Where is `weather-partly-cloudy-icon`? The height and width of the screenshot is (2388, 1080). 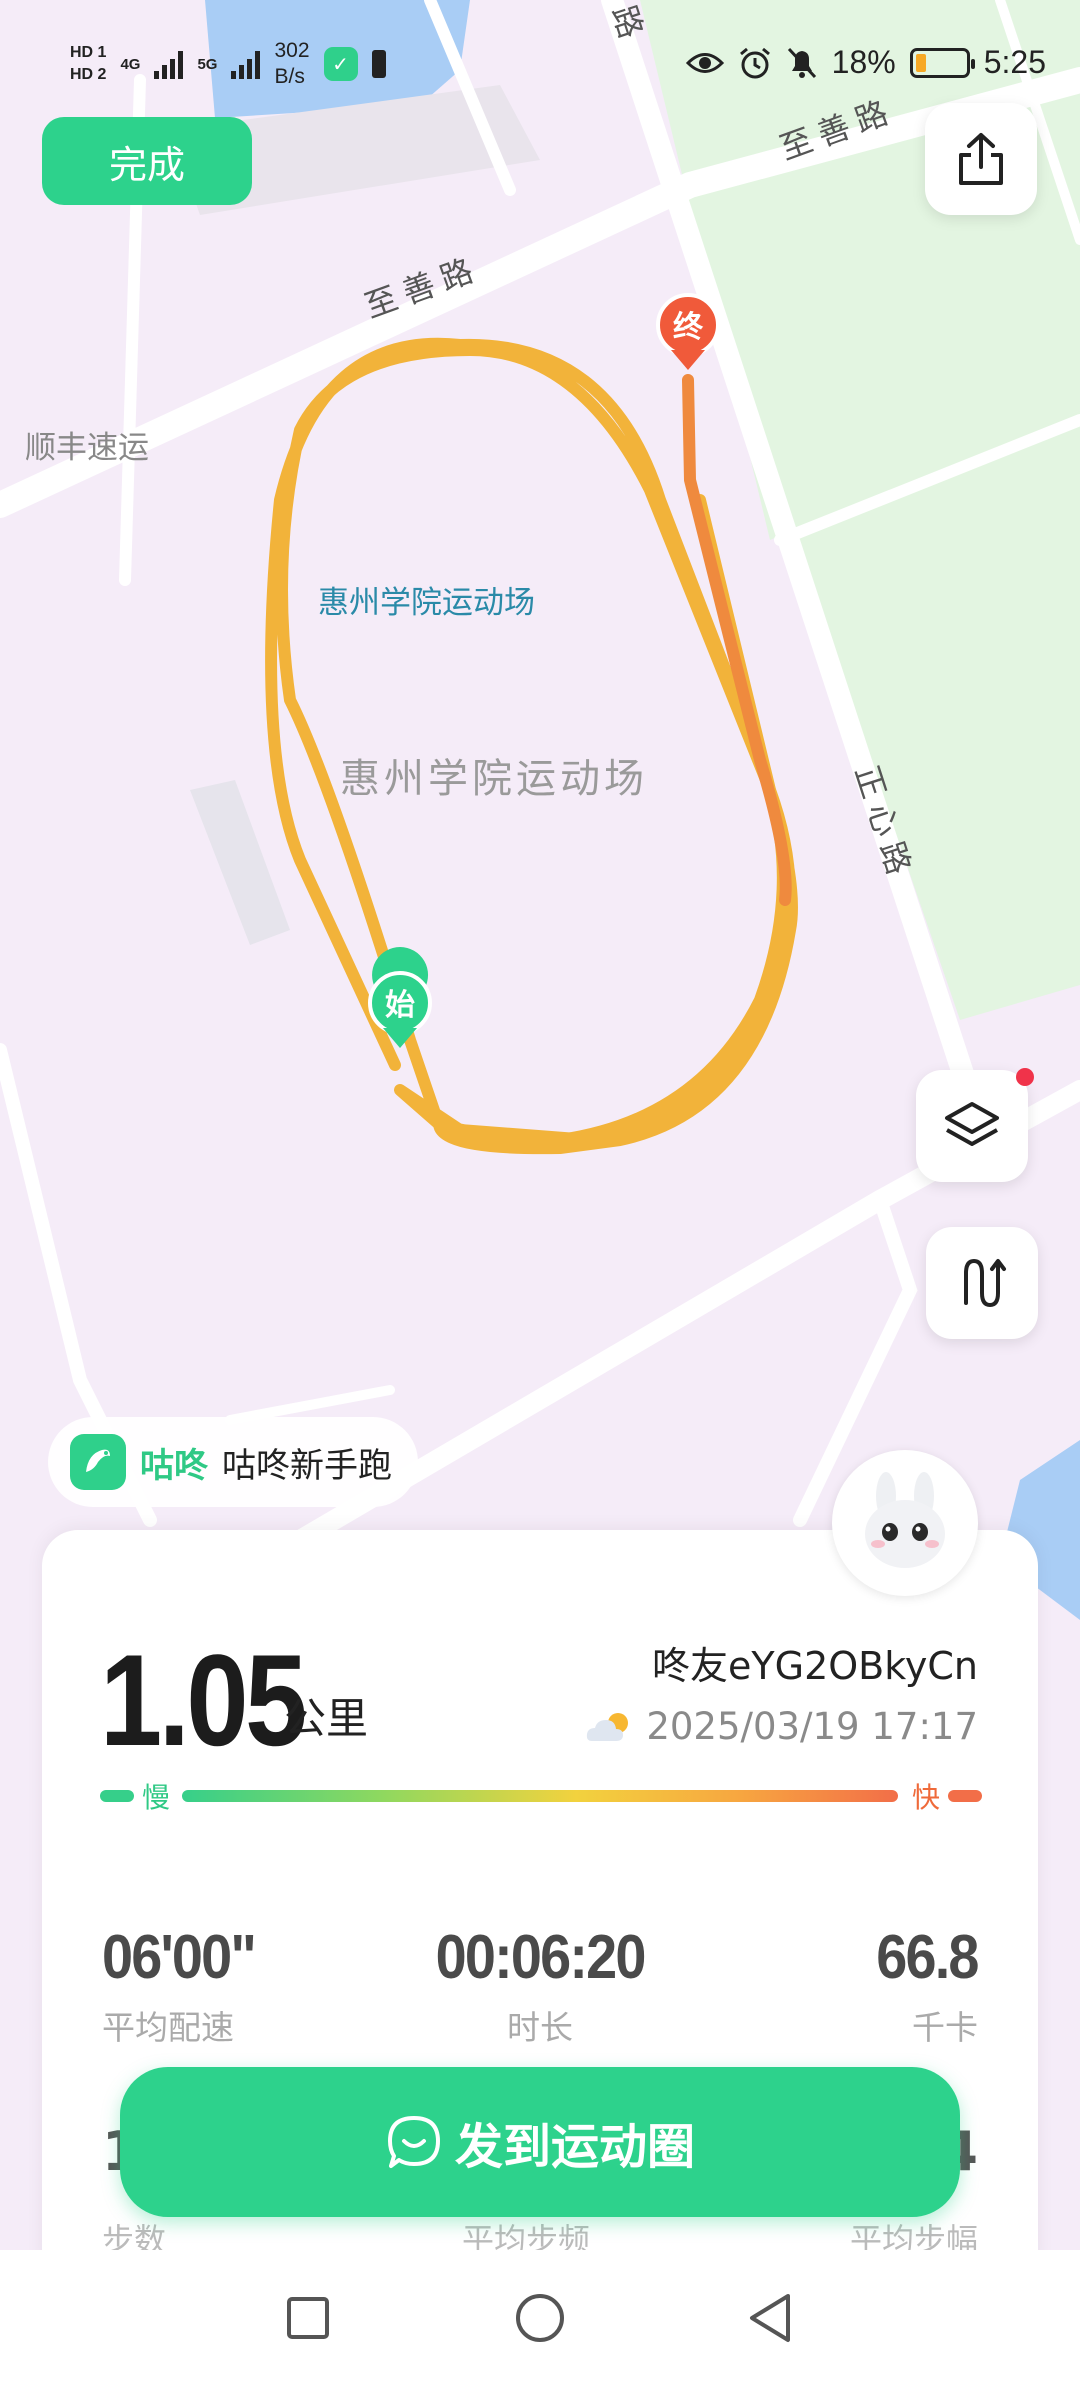
weather-partly-cloudy-icon is located at coordinates (608, 1726).